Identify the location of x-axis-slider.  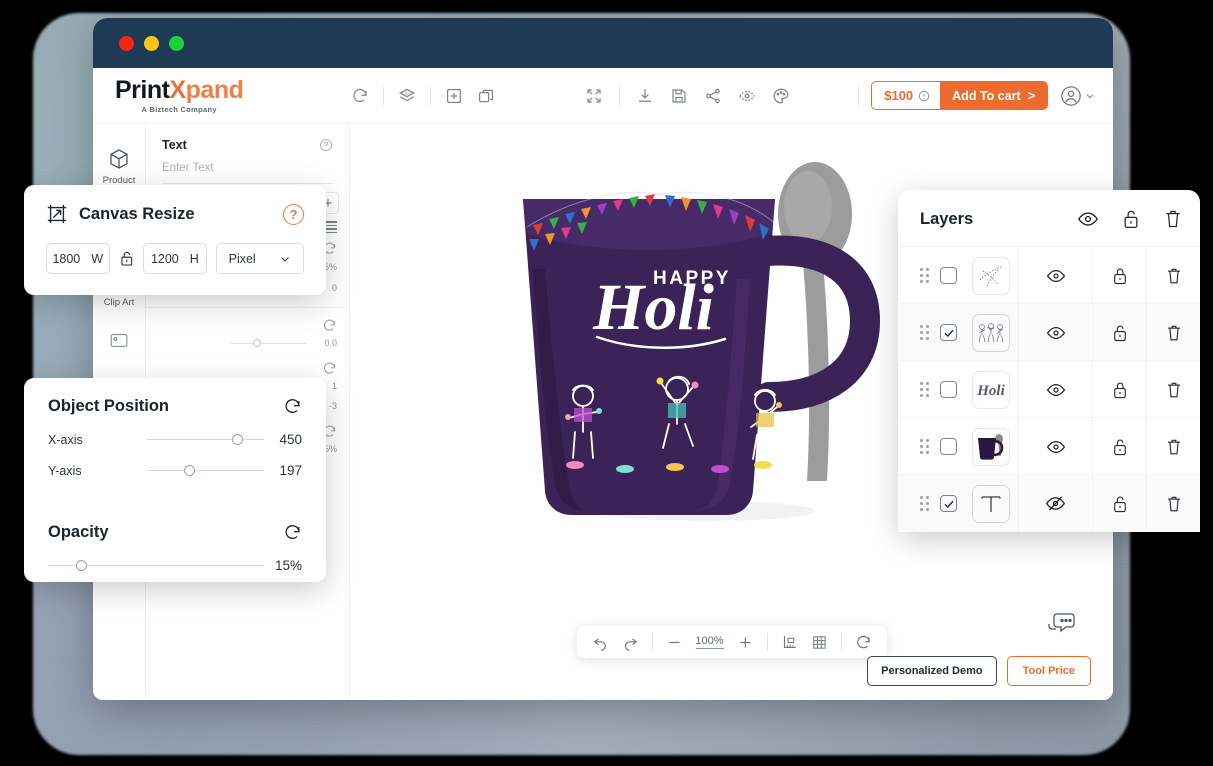
(205, 439).